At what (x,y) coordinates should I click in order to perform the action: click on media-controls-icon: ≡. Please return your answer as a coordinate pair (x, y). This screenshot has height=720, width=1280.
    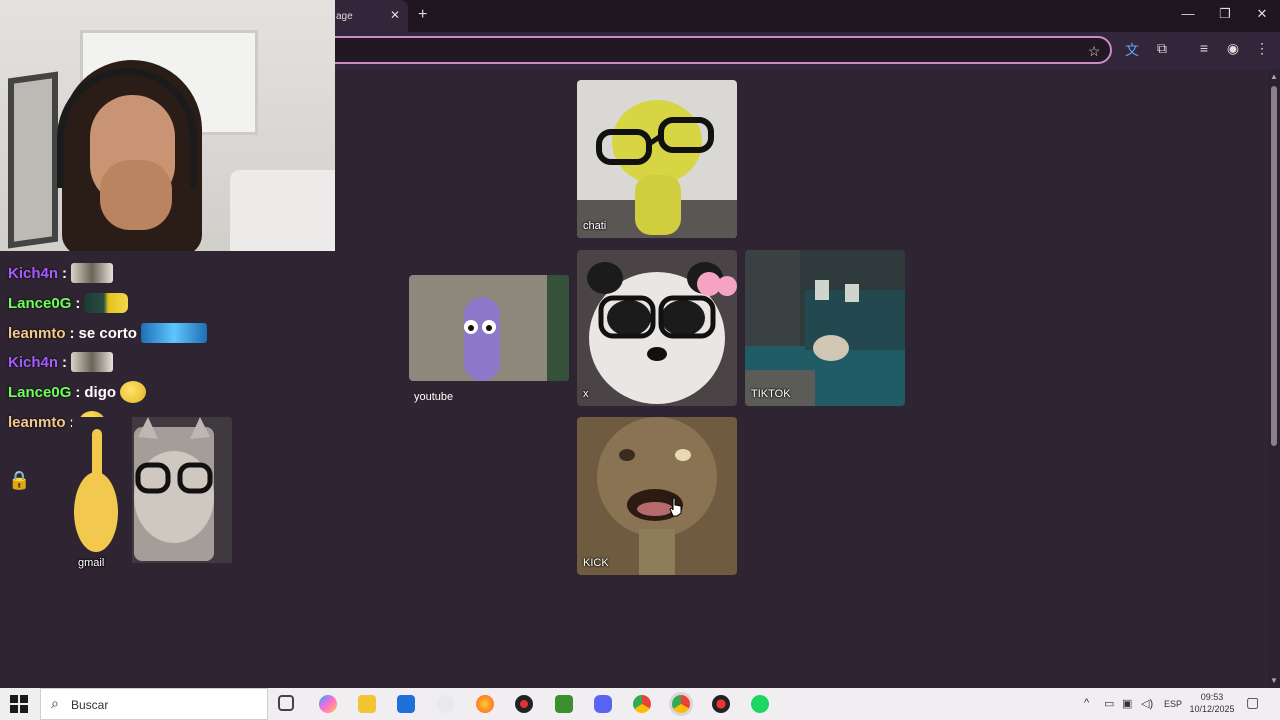
    Looking at the image, I should click on (1204, 48).